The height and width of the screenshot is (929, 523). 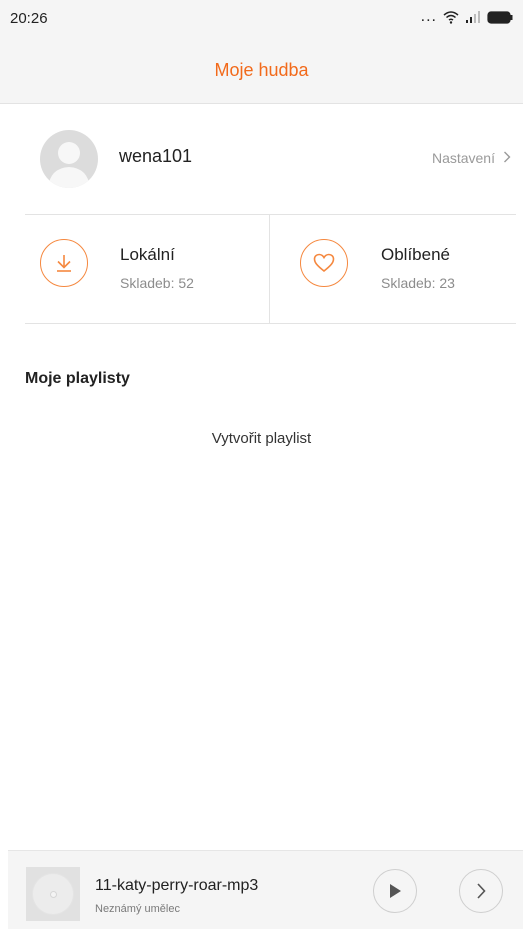 I want to click on settings-label: Nastavení, so click(x=463, y=158).